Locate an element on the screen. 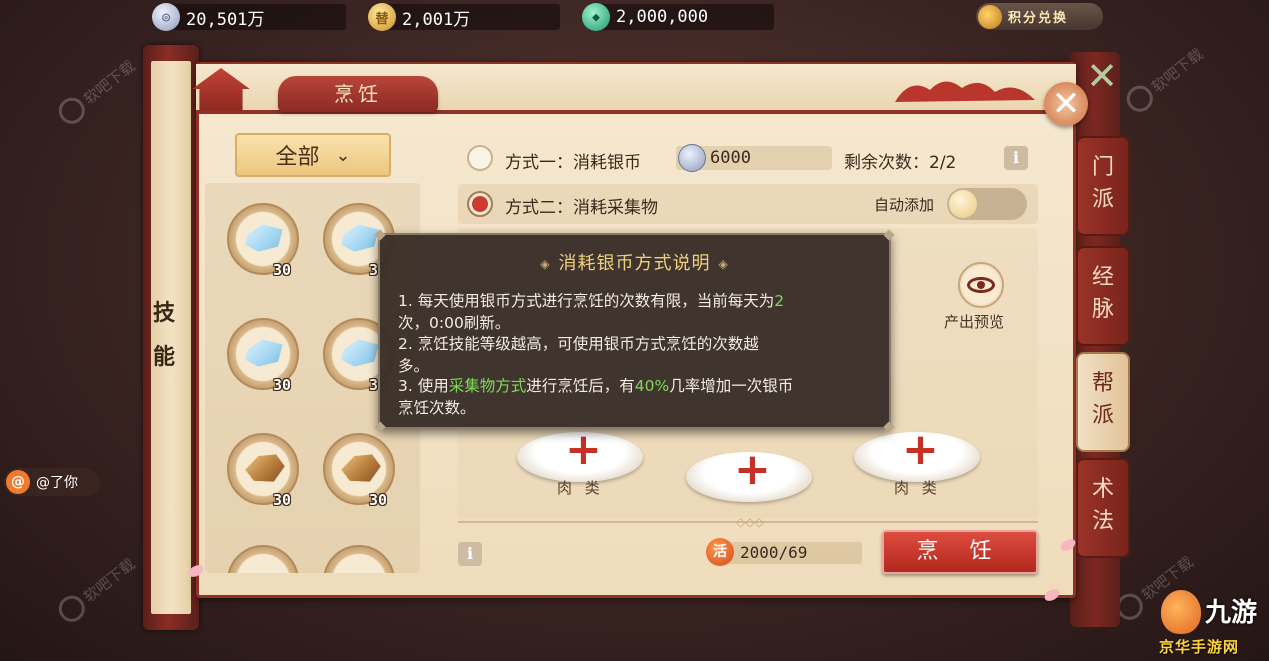 The image size is (1269, 661). tab-guild: 帮派 is located at coordinates (1103, 402).